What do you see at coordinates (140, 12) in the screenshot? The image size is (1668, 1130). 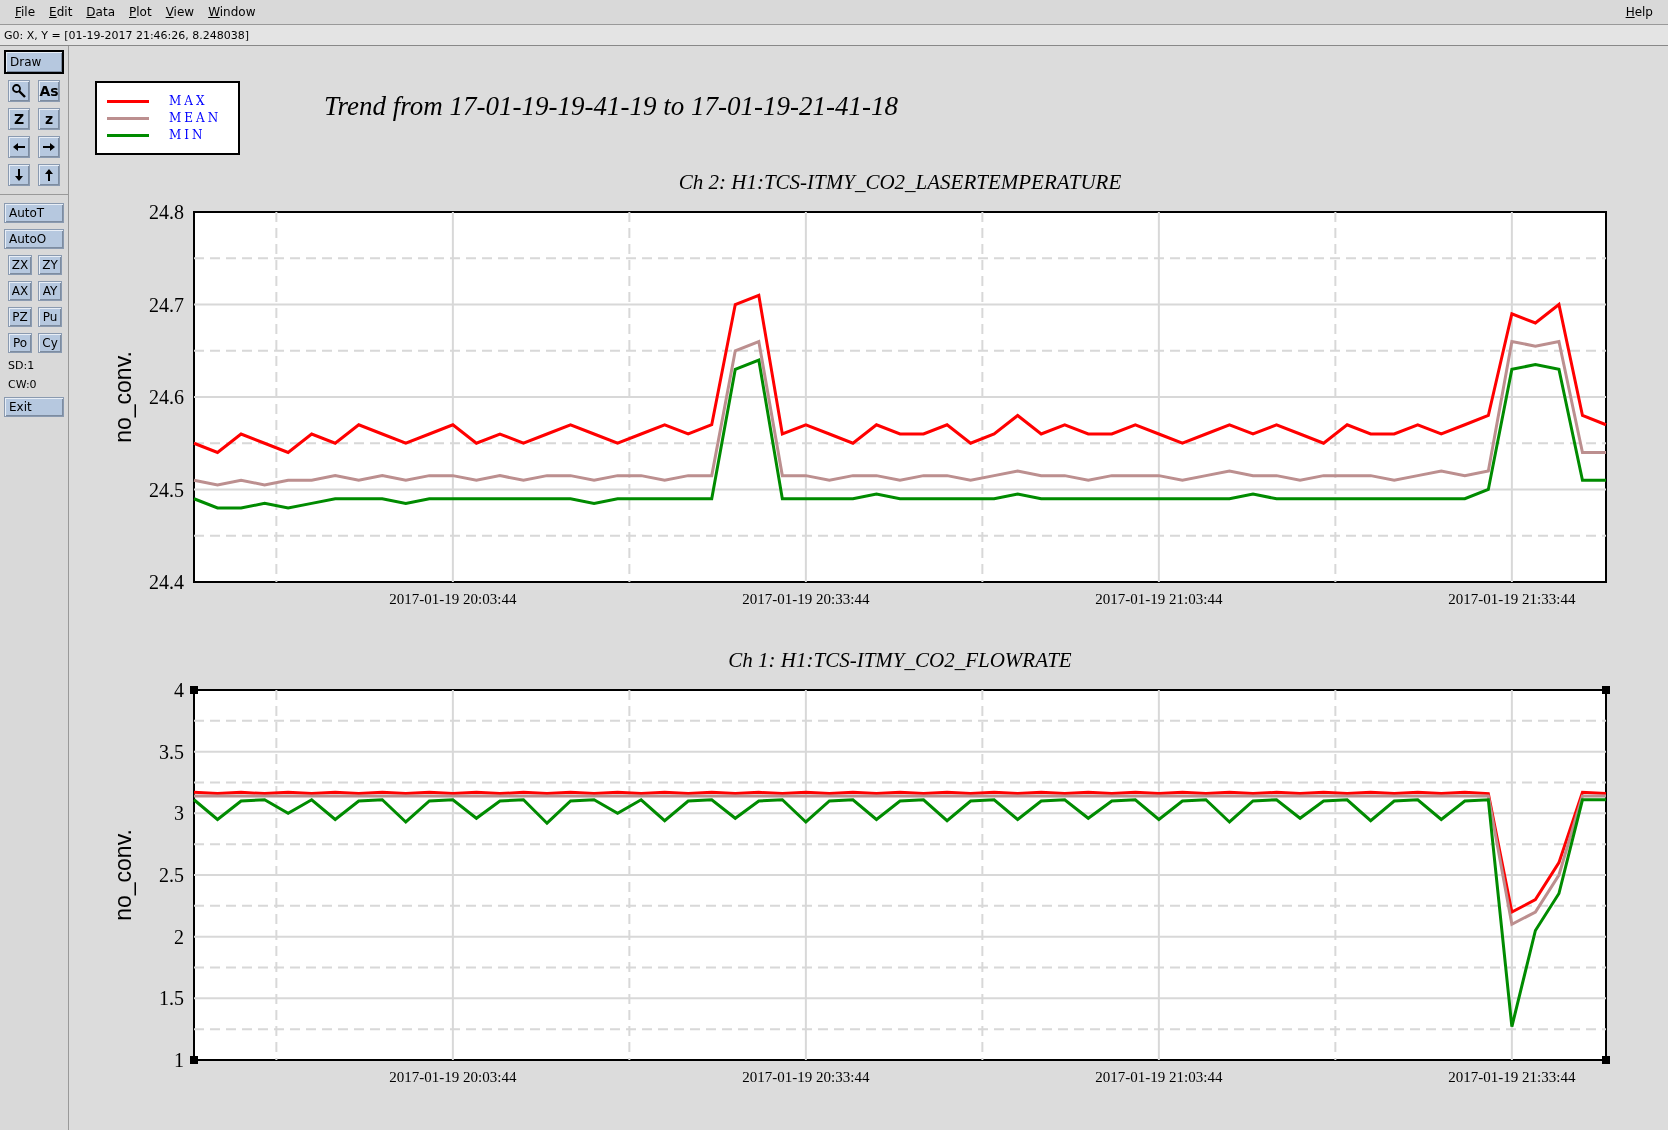 I see `menu-item: Plot` at bounding box center [140, 12].